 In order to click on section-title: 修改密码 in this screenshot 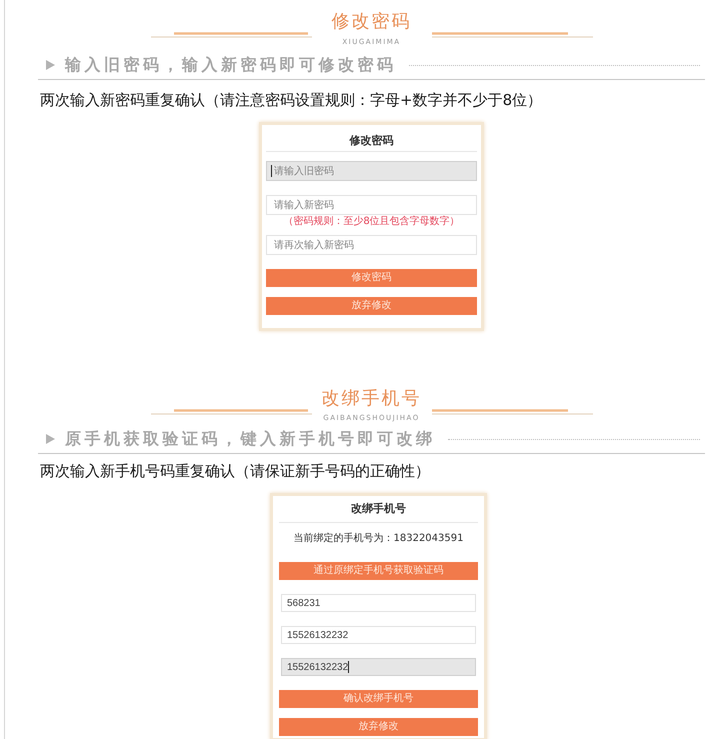, I will do `click(372, 22)`.